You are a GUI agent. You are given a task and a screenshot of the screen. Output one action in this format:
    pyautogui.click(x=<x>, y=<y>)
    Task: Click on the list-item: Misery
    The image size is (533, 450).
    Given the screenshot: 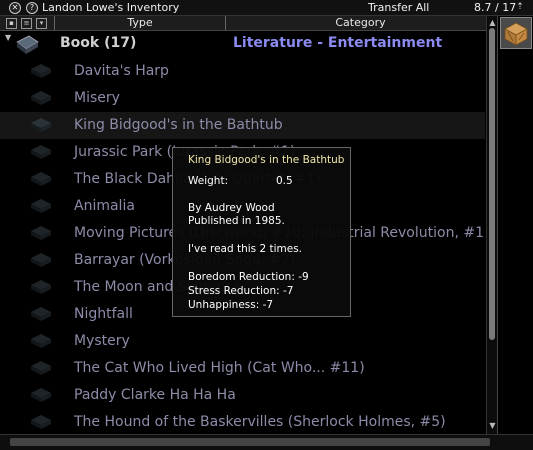 What is the action you would take?
    pyautogui.click(x=242, y=98)
    